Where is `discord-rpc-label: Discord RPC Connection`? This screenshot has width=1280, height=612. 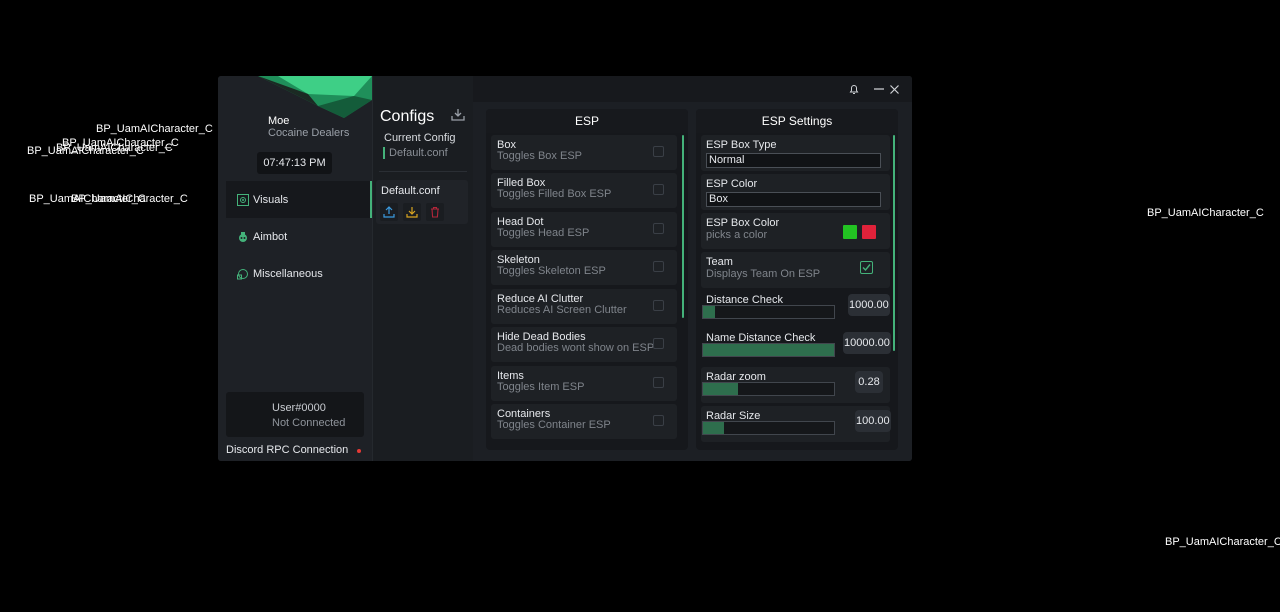
discord-rpc-label: Discord RPC Connection is located at coordinates (287, 450).